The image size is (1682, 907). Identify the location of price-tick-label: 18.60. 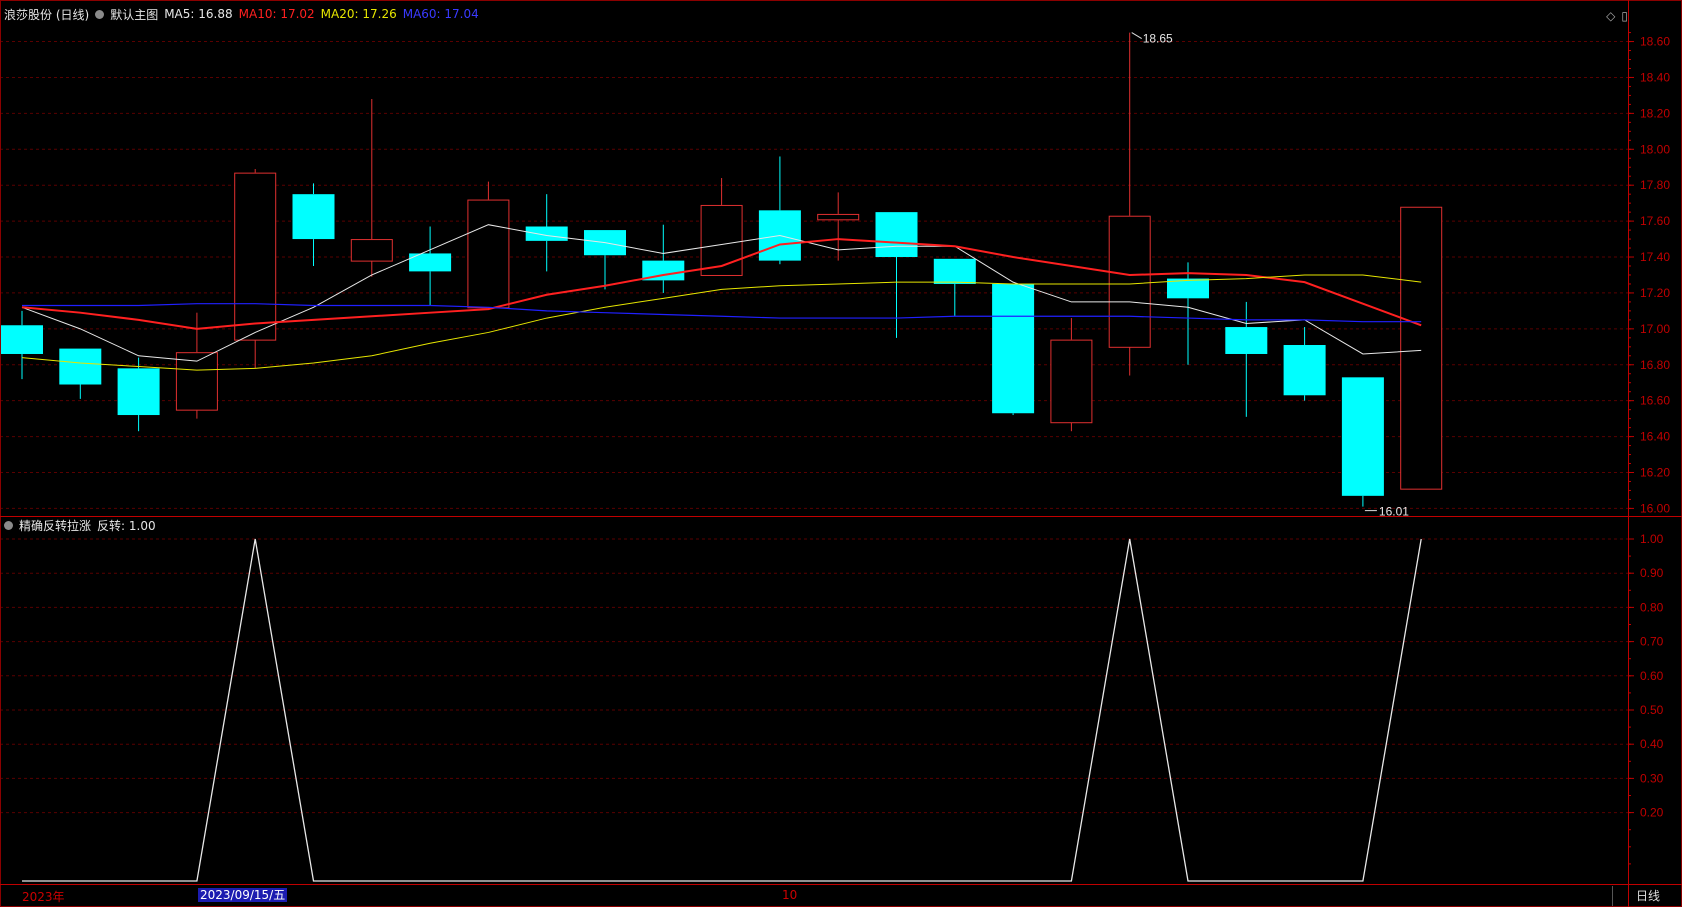
(1655, 42).